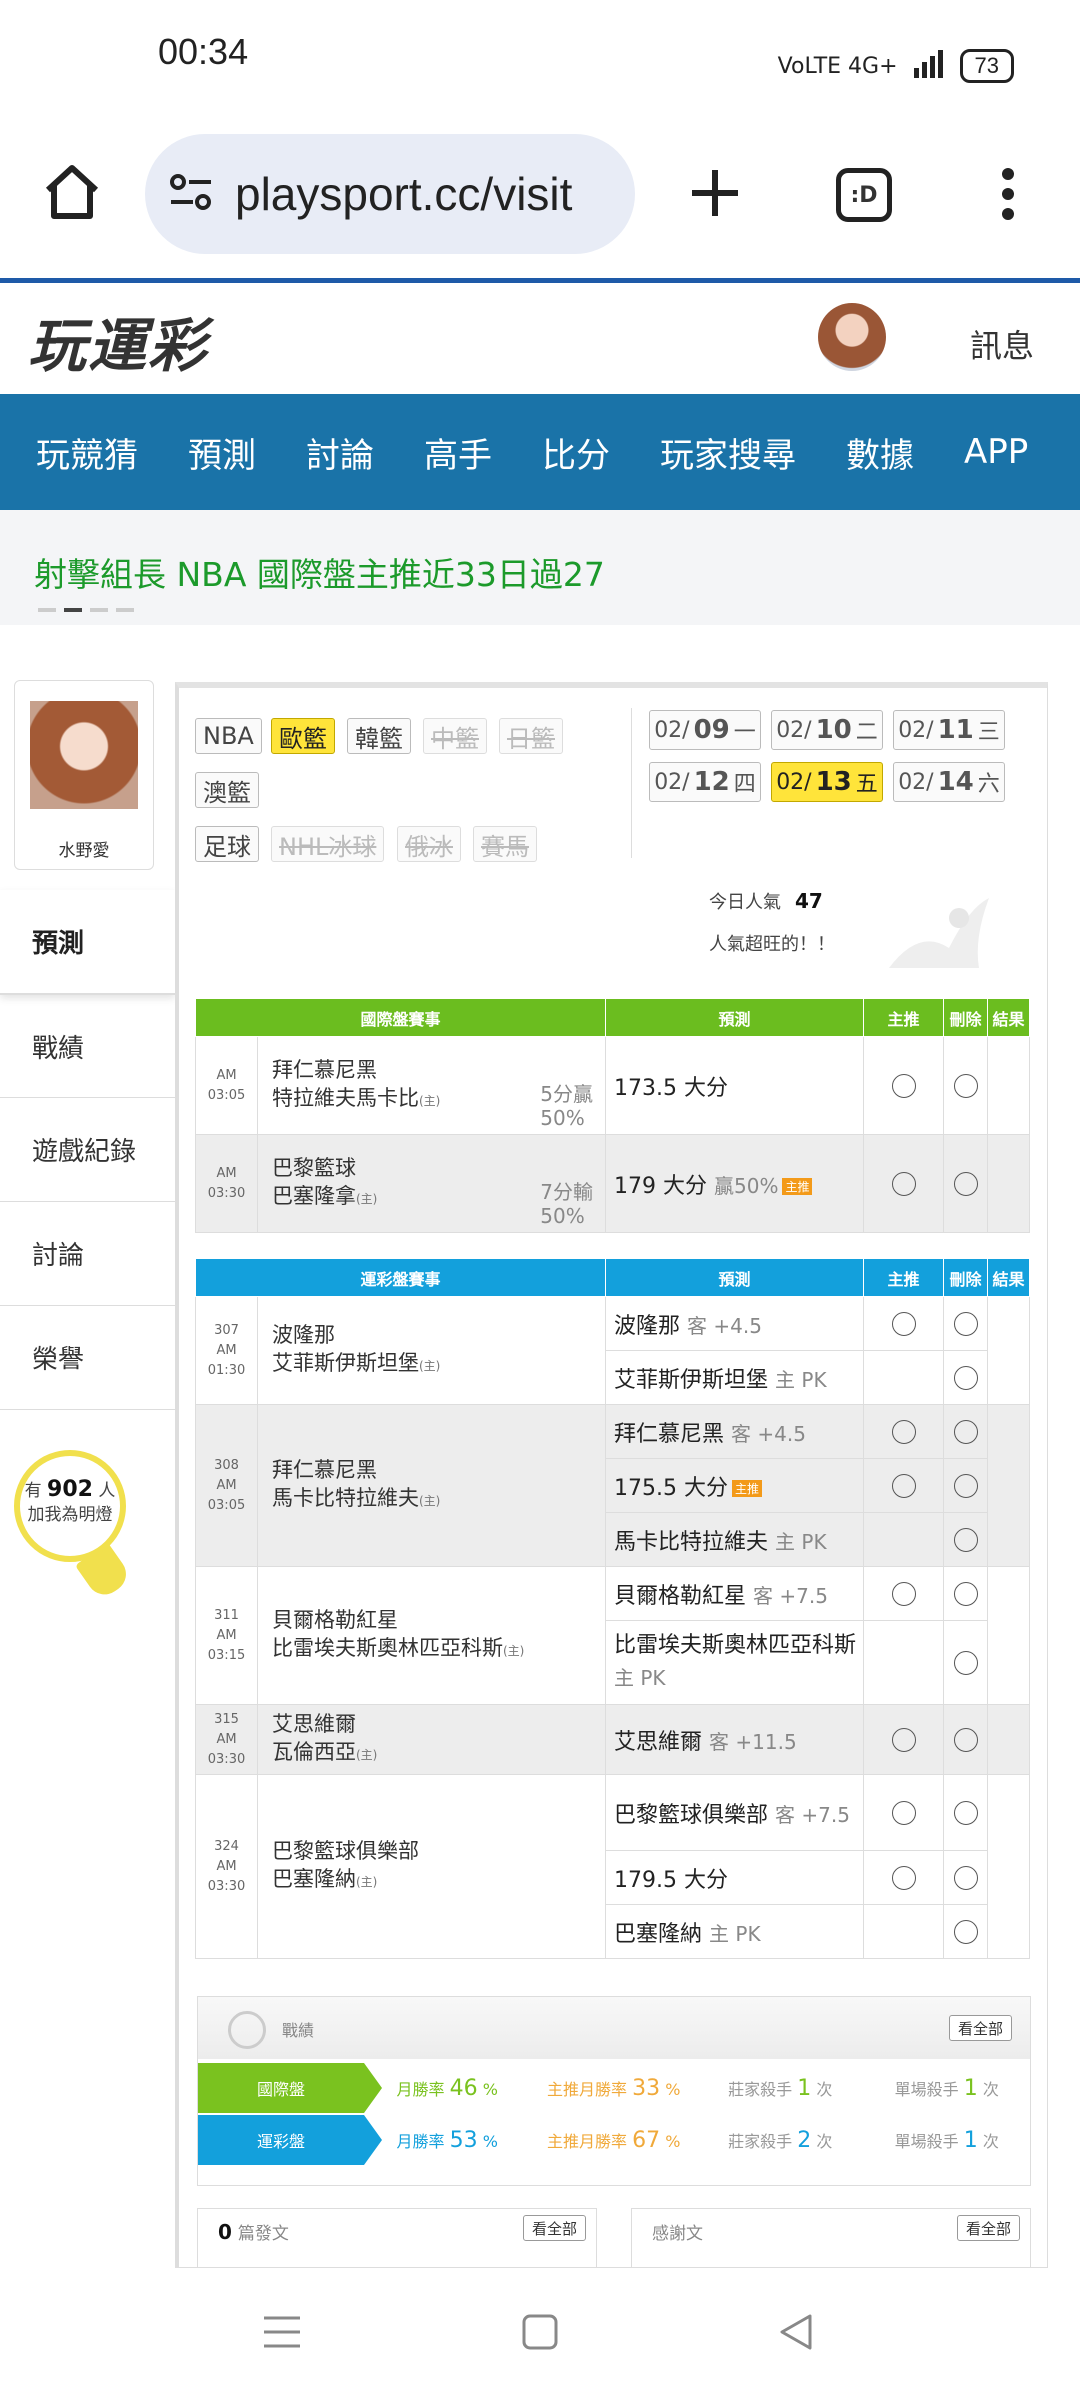  What do you see at coordinates (70, 1506) in the screenshot?
I see `follow-bulb: 有 902 人 加我為明燈` at bounding box center [70, 1506].